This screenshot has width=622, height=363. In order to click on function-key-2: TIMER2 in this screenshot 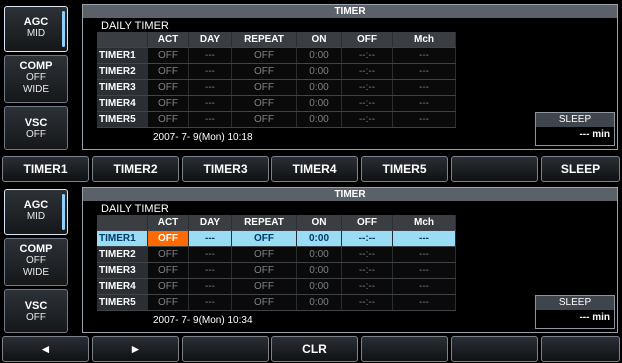, I will do `click(135, 169)`.